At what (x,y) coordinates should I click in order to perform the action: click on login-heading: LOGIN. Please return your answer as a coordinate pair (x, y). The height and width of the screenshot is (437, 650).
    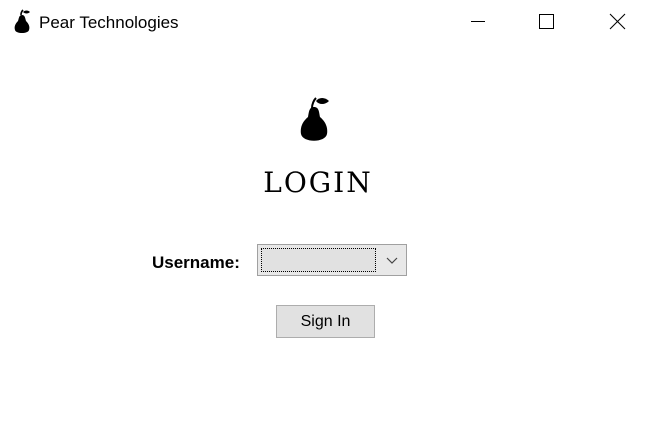
    Looking at the image, I should click on (318, 182).